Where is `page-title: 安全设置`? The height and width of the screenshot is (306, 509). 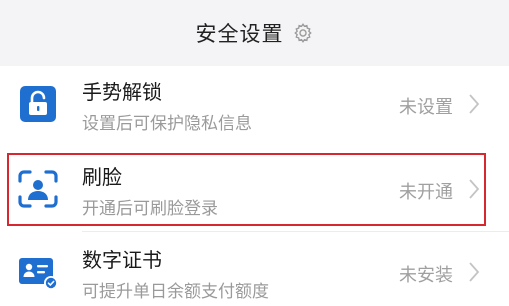 page-title: 安全设置 is located at coordinates (239, 34).